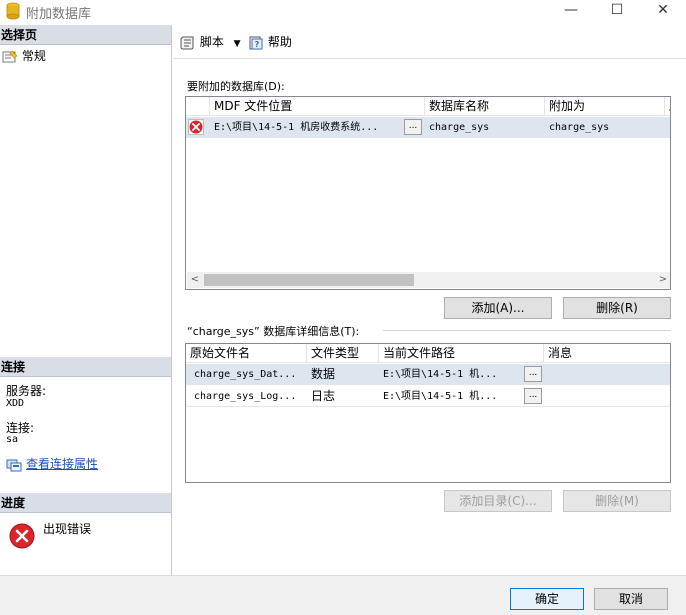 Image resolution: width=686 pixels, height=615 pixels. I want to click on attach-databases-label: 要附加的数据库(D):, so click(236, 86).